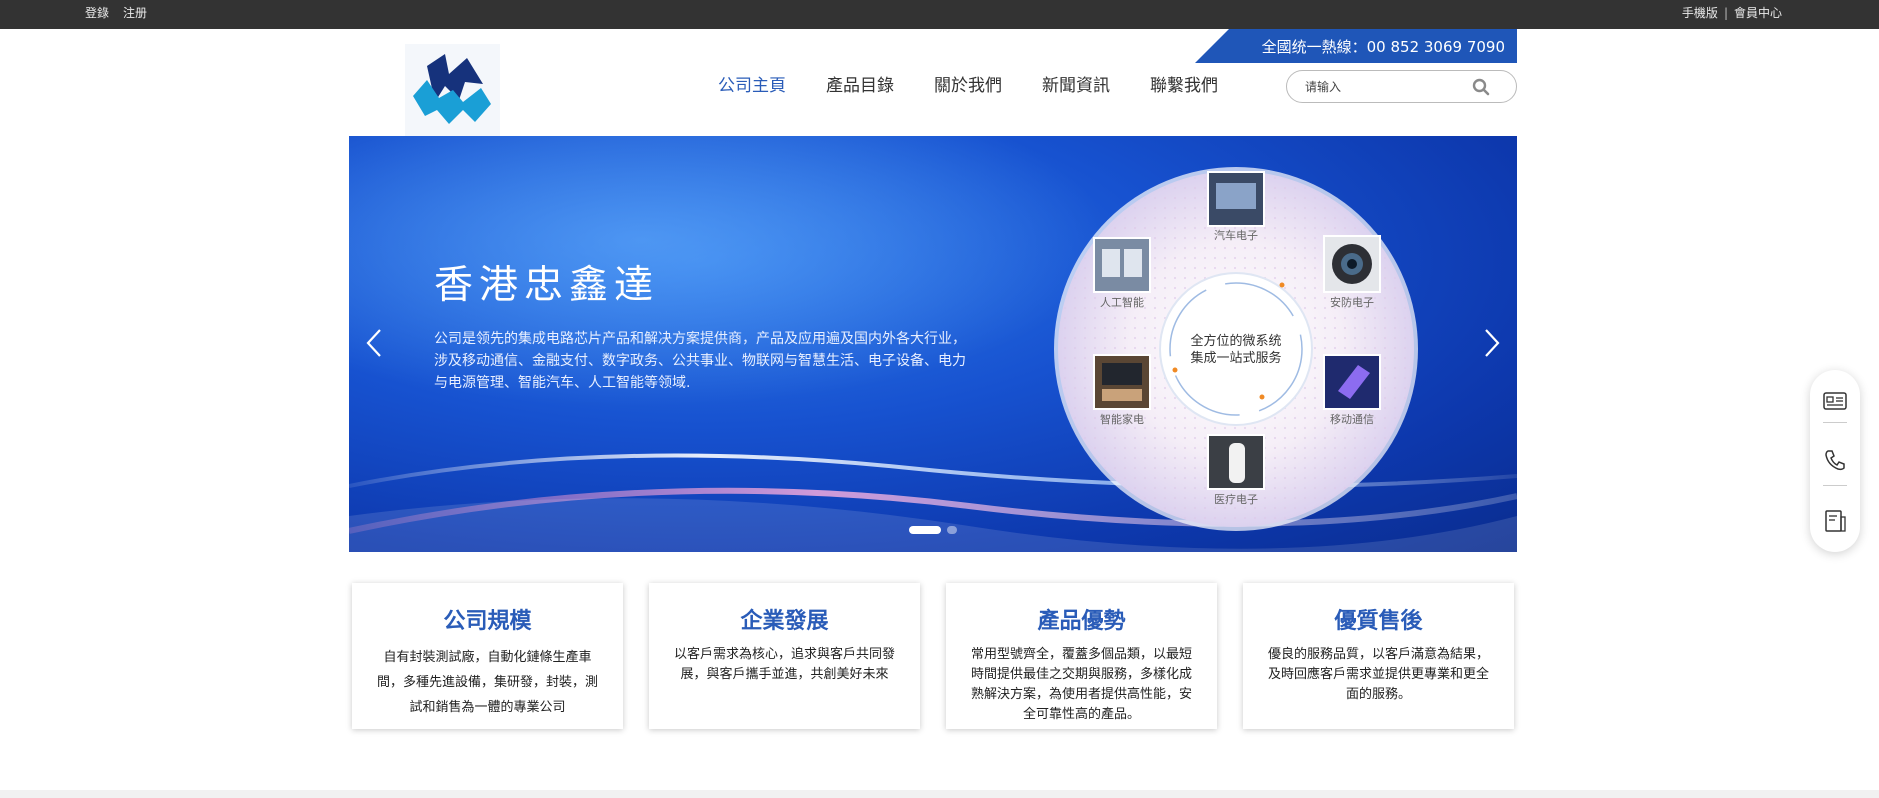 Image resolution: width=1879 pixels, height=798 pixels. I want to click on card-icon, so click(1835, 401).